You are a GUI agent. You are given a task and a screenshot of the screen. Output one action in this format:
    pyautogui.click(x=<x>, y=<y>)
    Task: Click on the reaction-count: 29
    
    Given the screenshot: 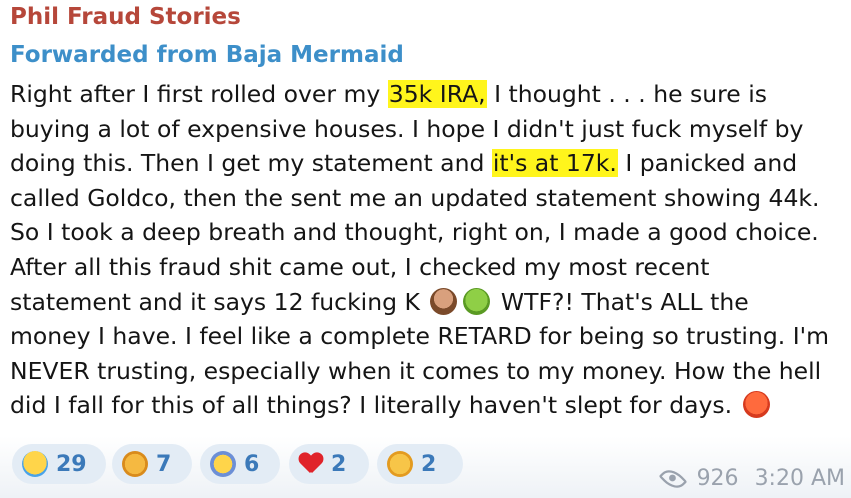 What is the action you would take?
    pyautogui.click(x=71, y=464)
    